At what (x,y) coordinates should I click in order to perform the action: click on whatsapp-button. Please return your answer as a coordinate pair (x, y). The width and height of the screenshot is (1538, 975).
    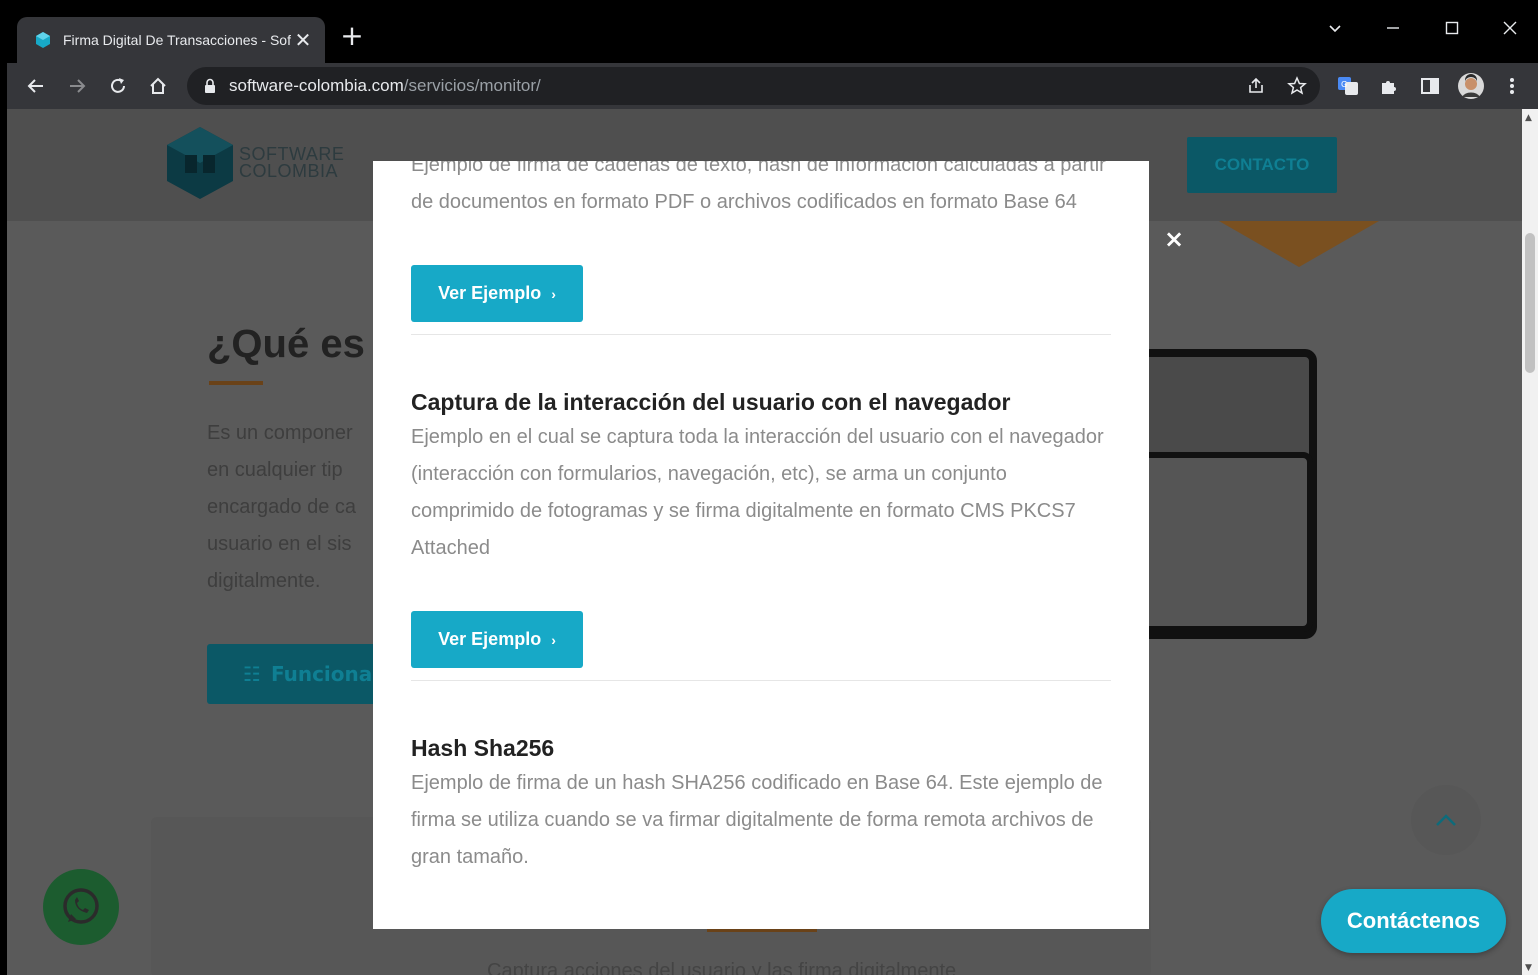
    Looking at the image, I should click on (81, 907).